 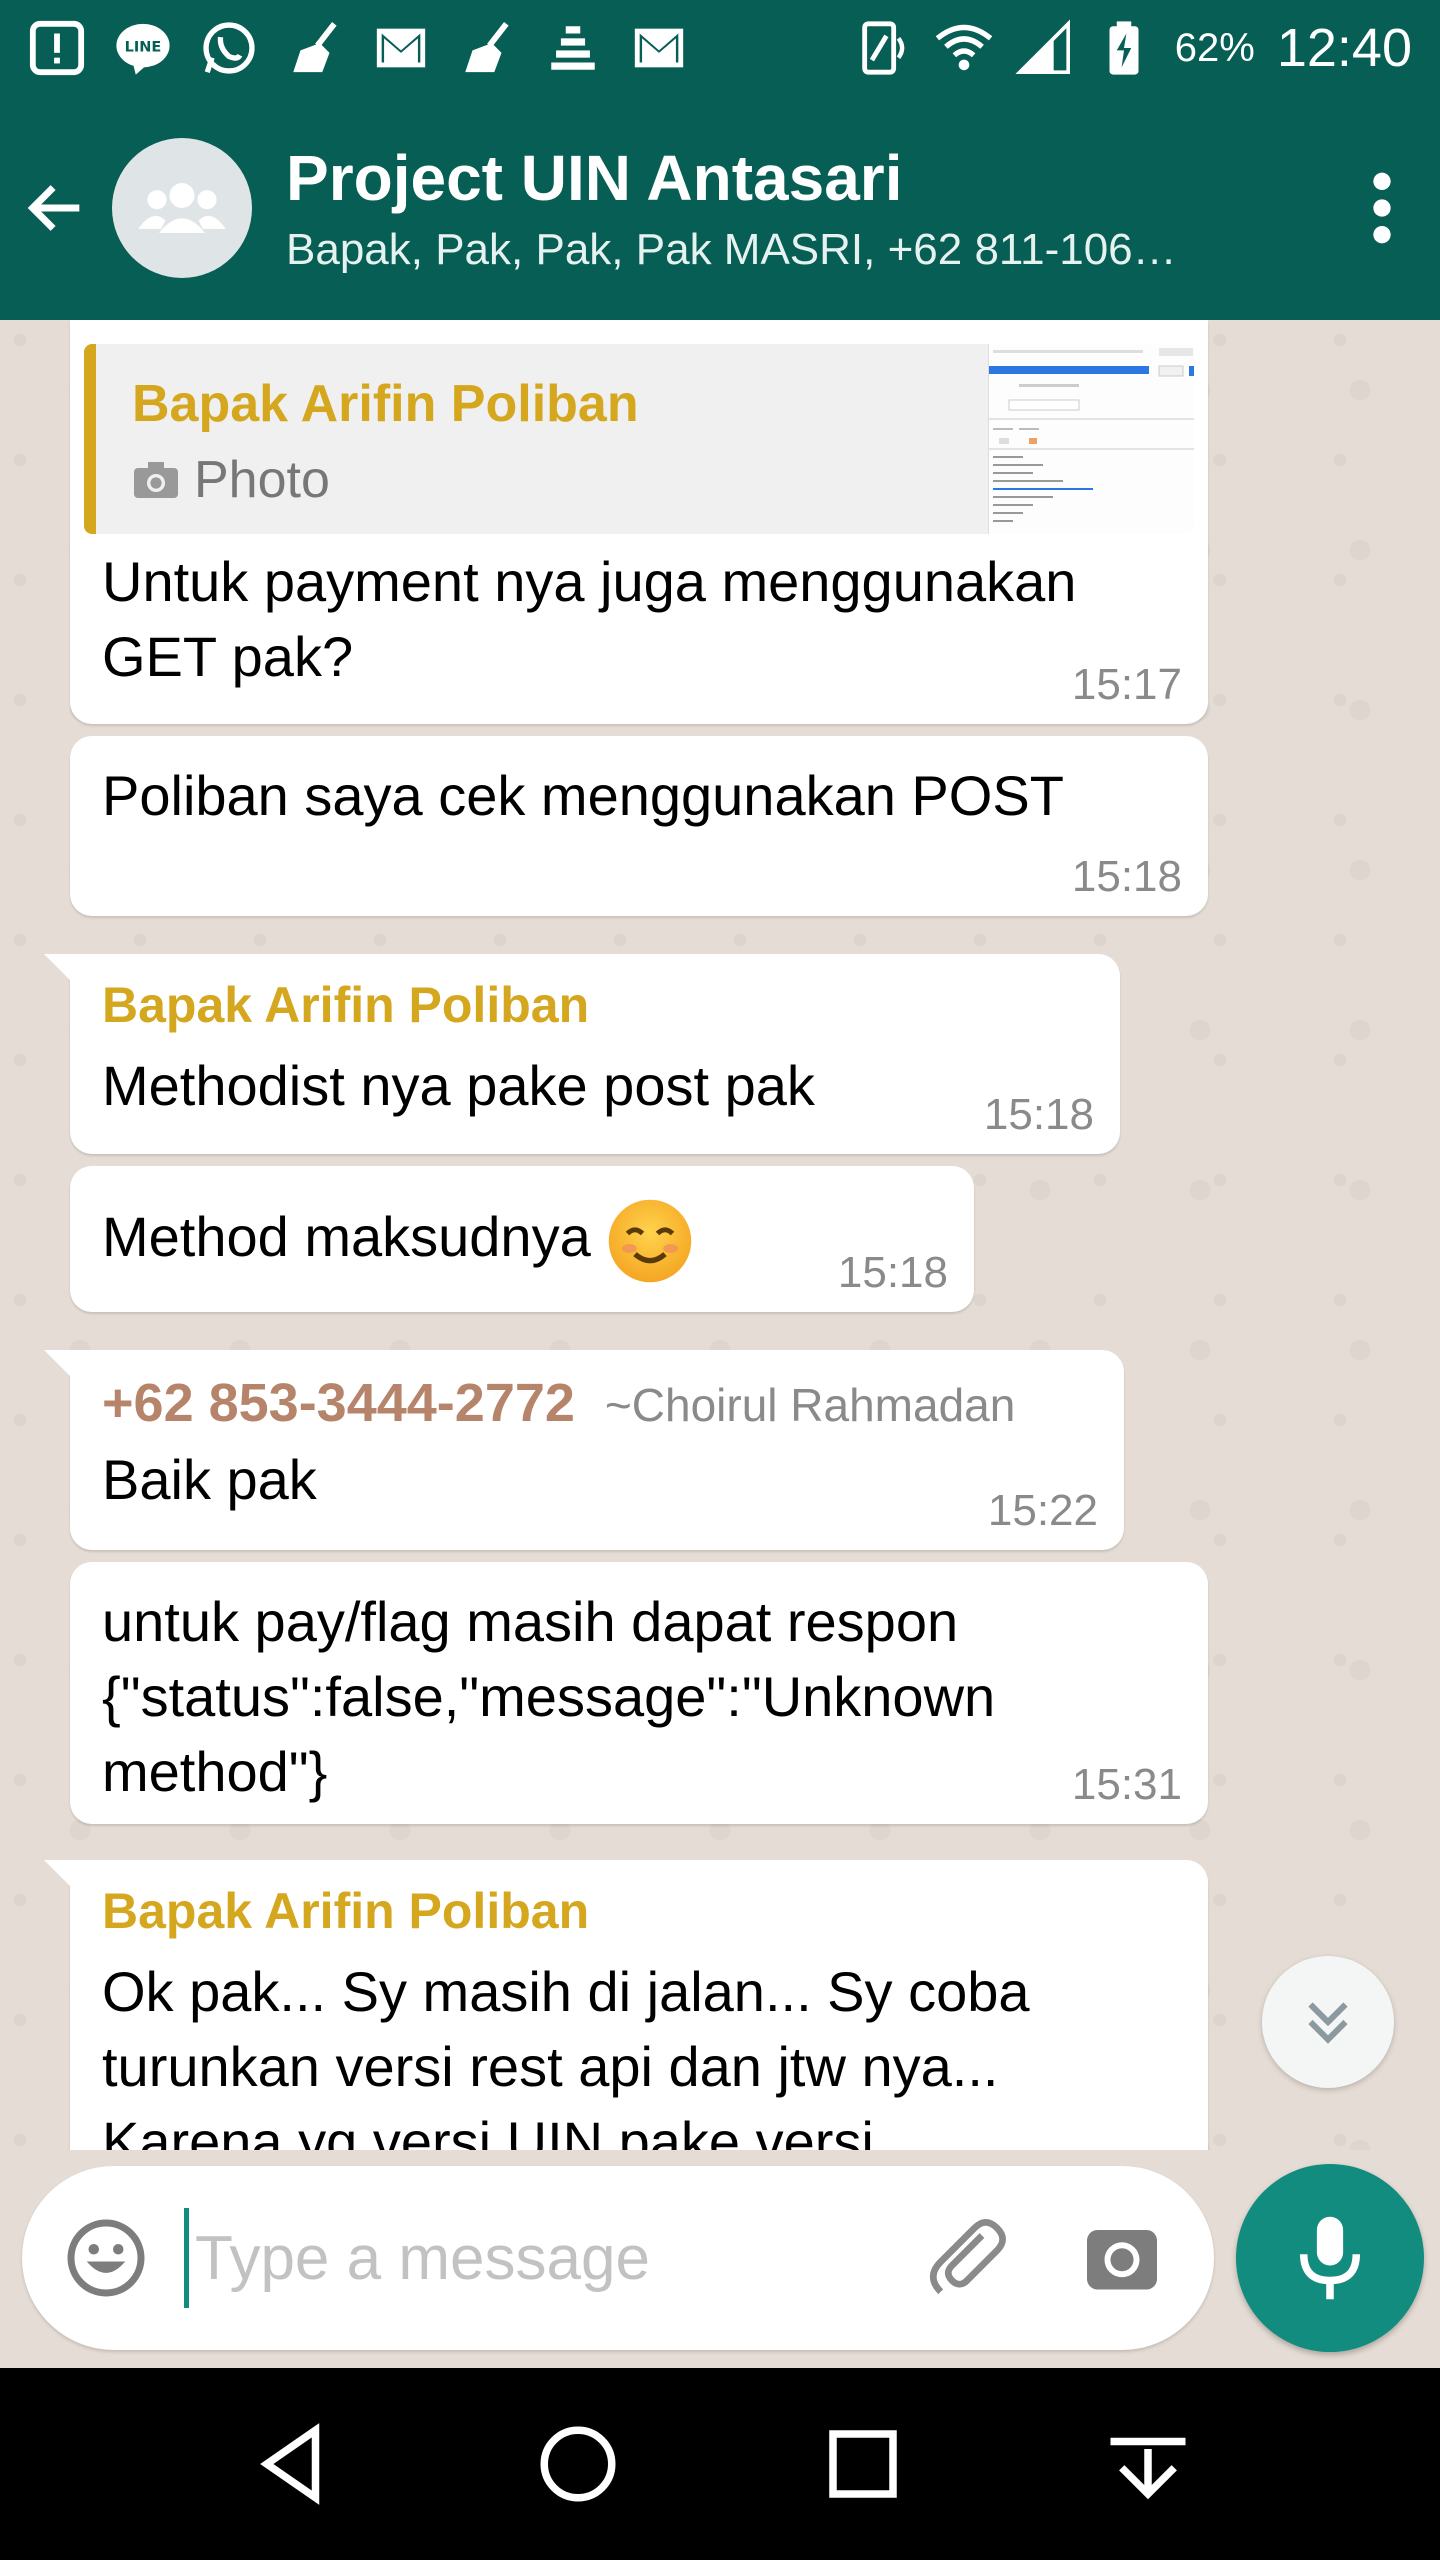 What do you see at coordinates (1126, 684) in the screenshot?
I see `message-time: 15:17` at bounding box center [1126, 684].